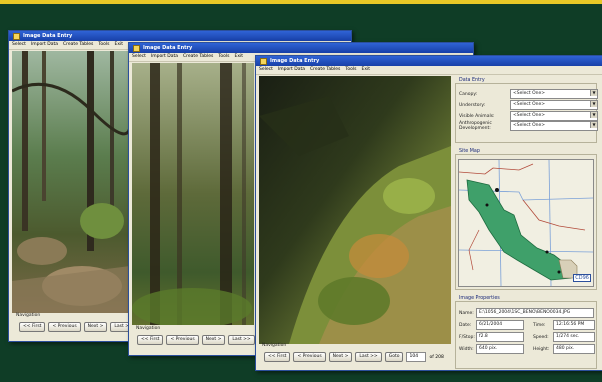 Image resolution: width=602 pixels, height=382 pixels. I want to click on fstop-speed-row: F/Stop: f2.8 Speed: 1/274 sec., so click(527, 337).